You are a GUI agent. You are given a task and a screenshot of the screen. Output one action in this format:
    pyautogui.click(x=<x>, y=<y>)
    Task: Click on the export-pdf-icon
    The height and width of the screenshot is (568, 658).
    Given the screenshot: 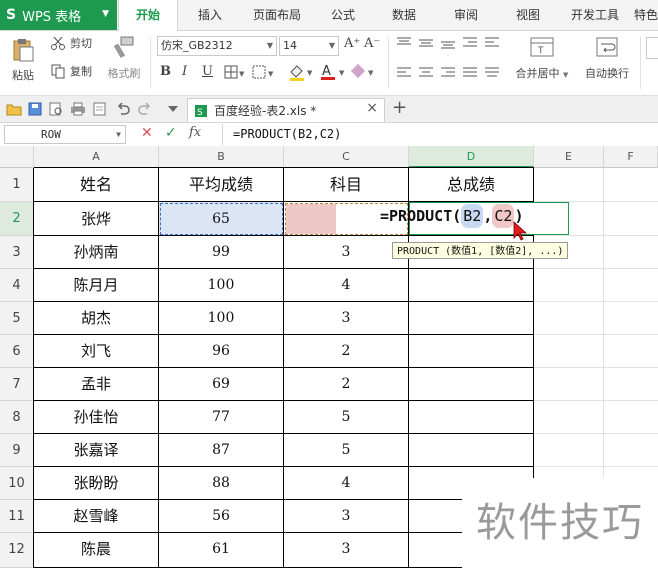 What is the action you would take?
    pyautogui.click(x=100, y=109)
    